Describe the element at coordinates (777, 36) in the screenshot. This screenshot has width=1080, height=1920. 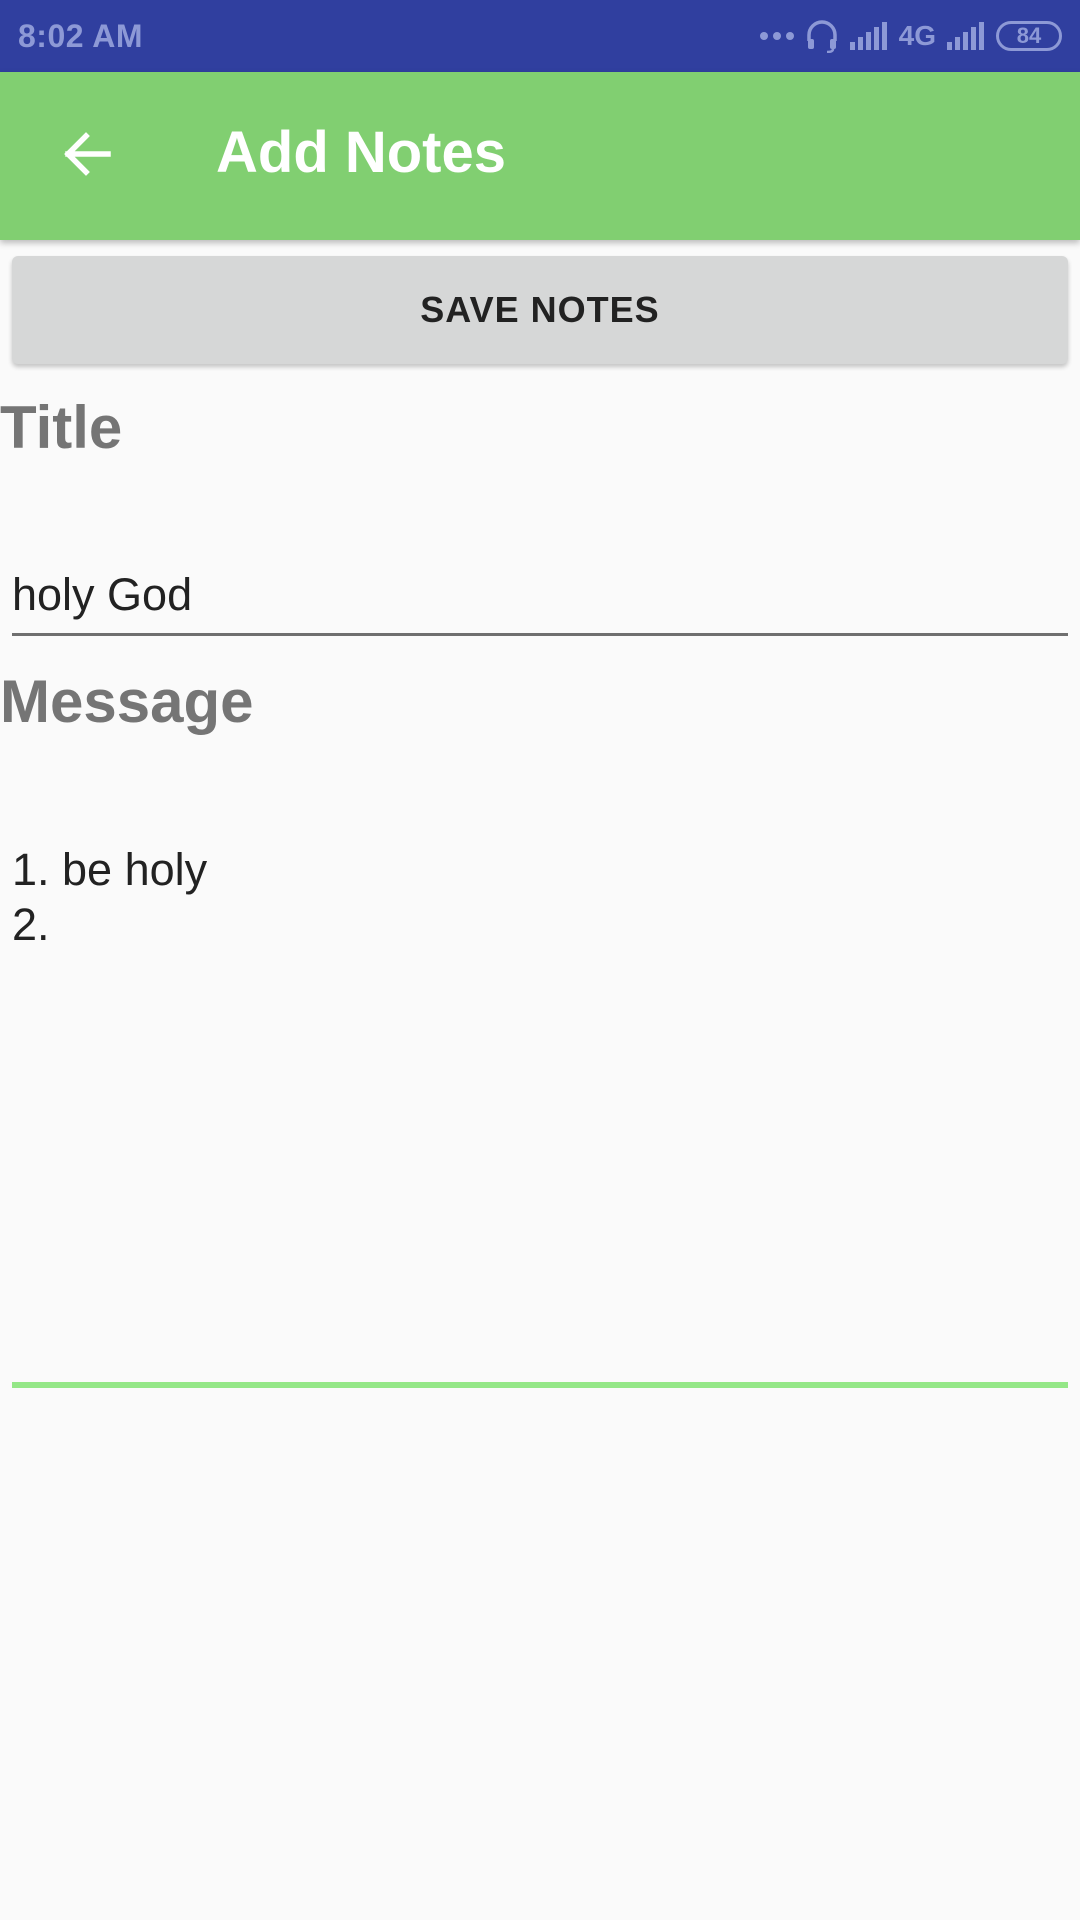
I see `more-dots-icon` at that location.